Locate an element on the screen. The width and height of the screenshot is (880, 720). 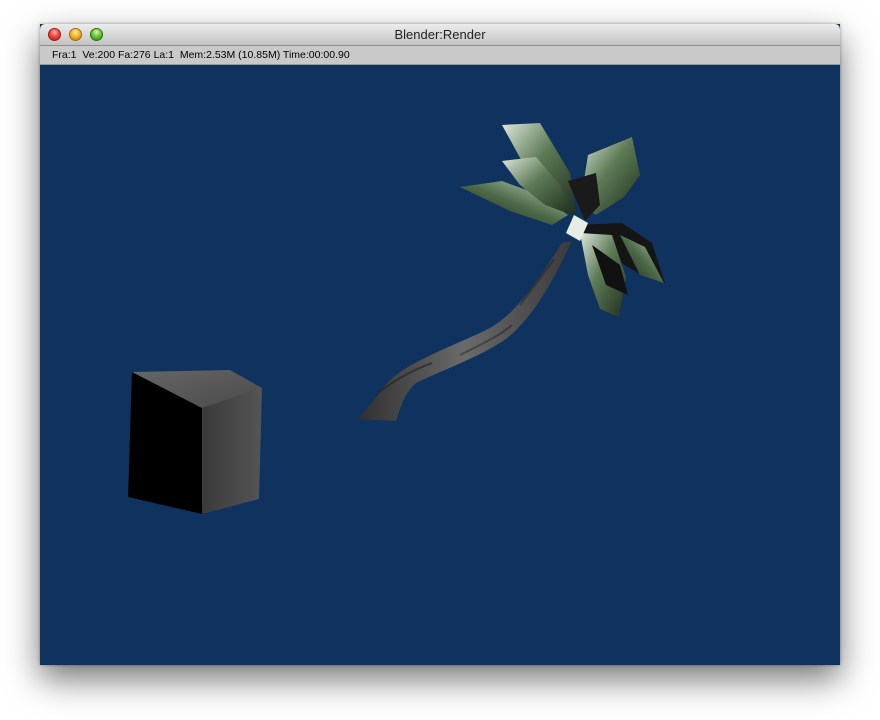
title-bar: Blender:Render is located at coordinates (440, 35).